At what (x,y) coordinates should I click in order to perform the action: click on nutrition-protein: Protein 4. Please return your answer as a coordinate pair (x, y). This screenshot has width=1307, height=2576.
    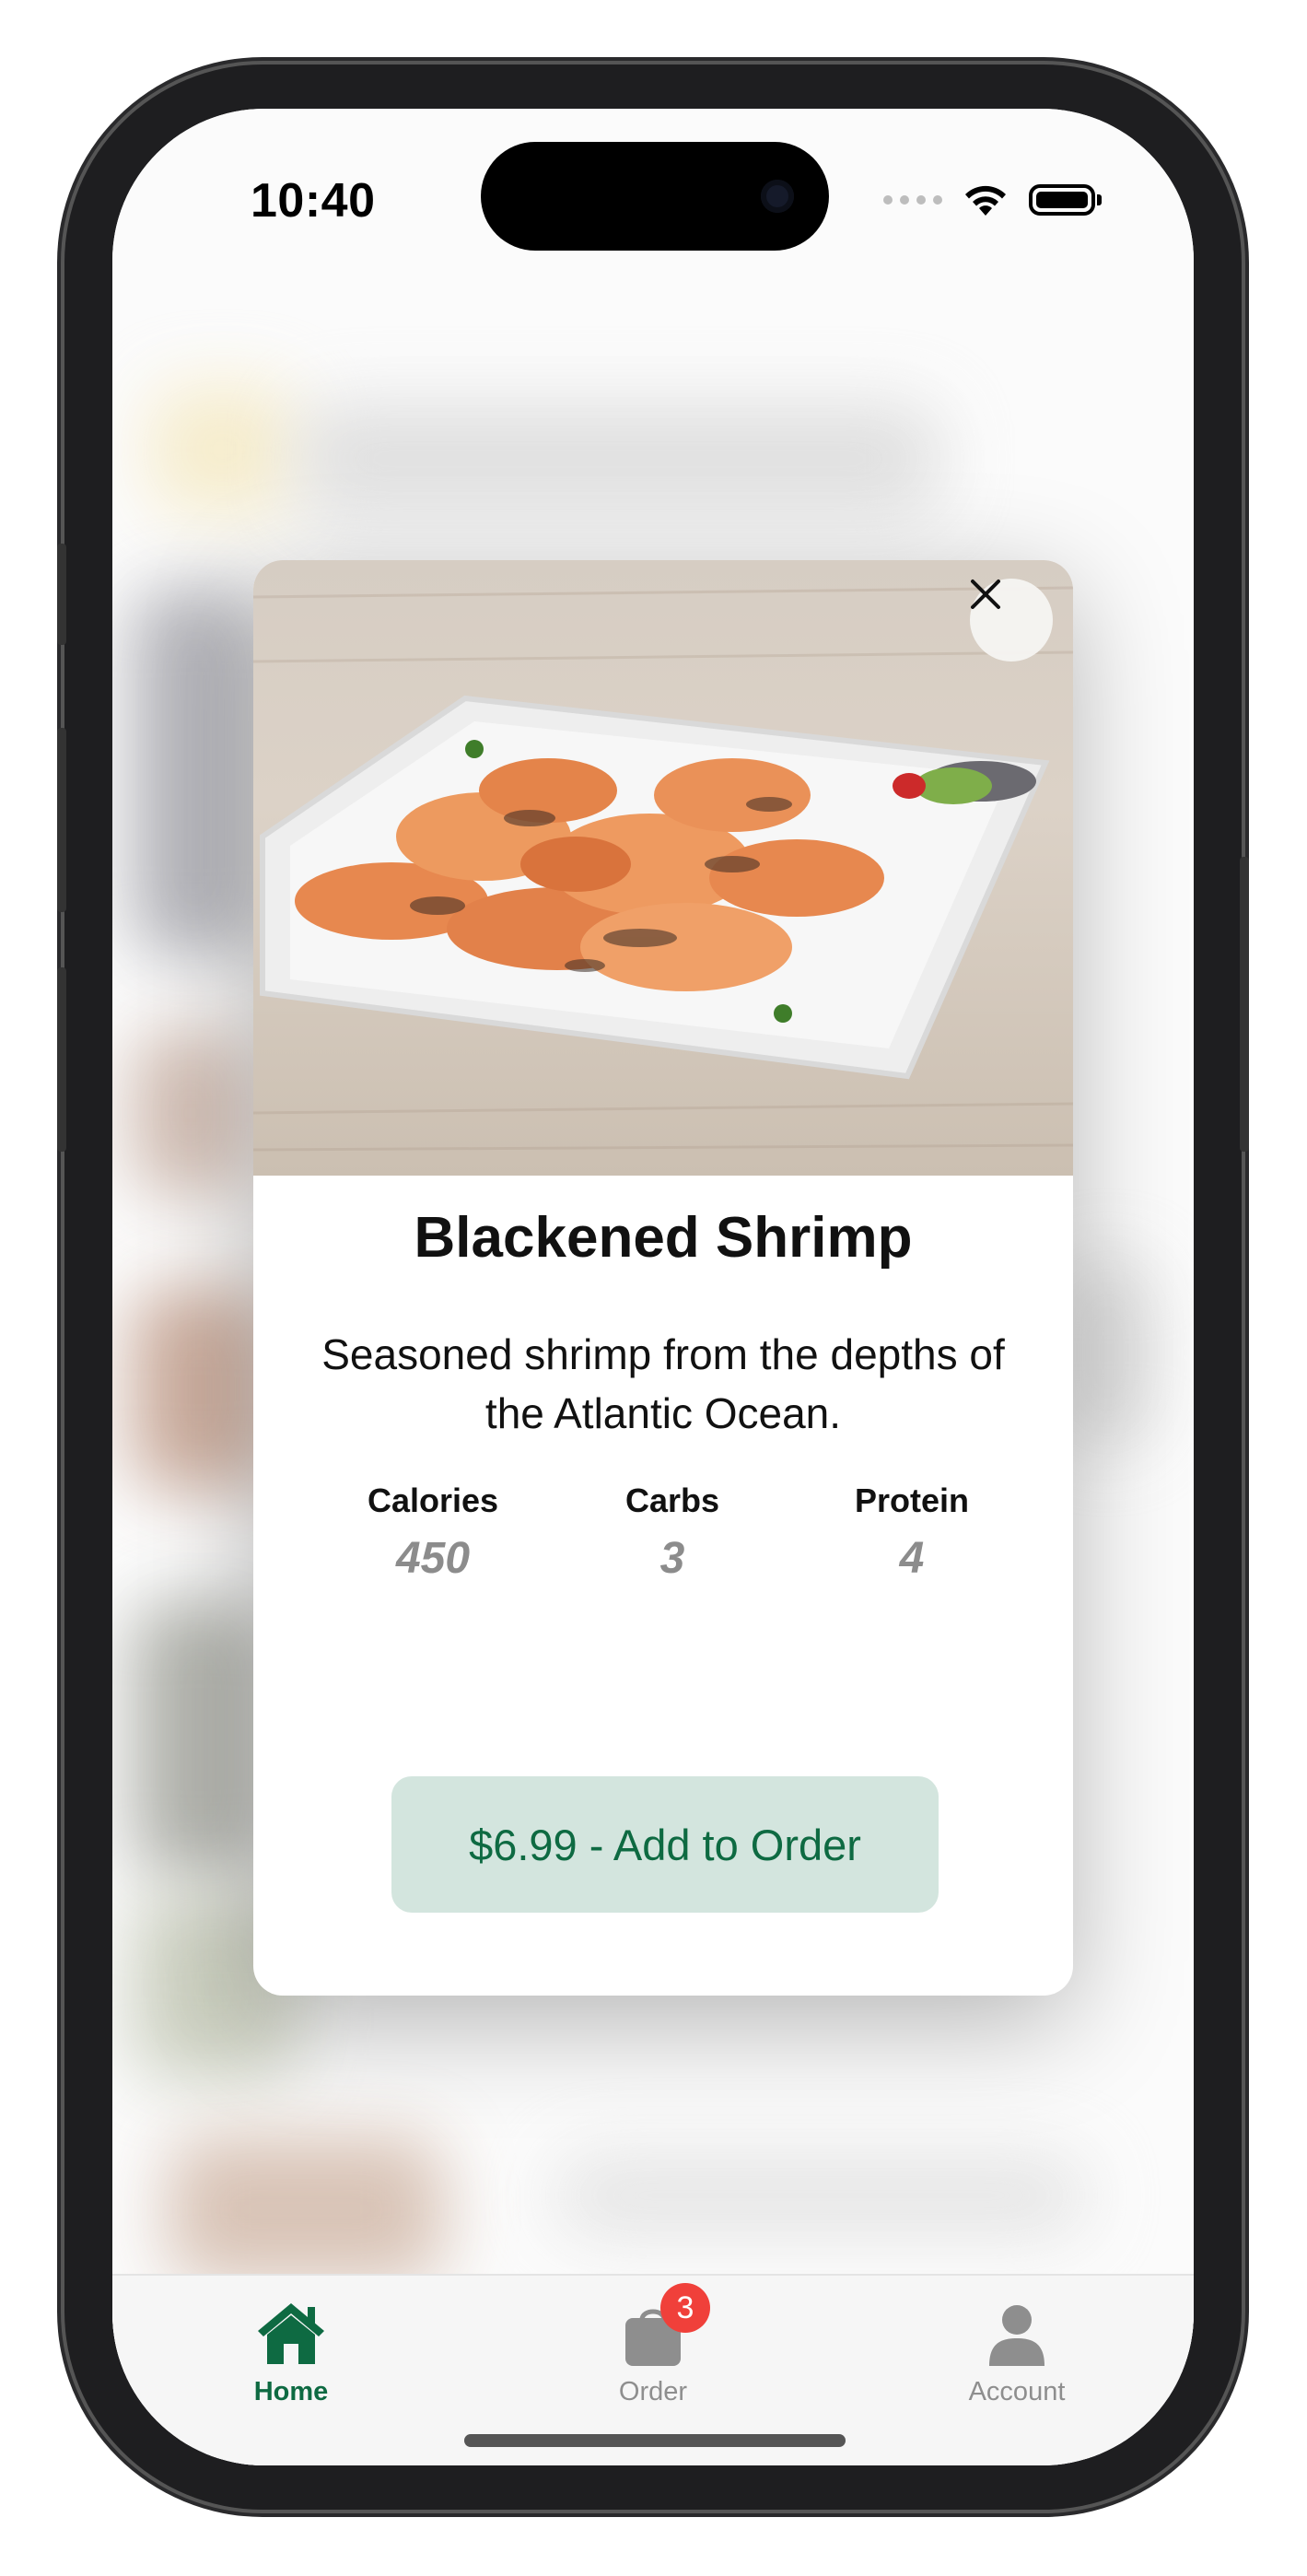
    Looking at the image, I should click on (912, 1532).